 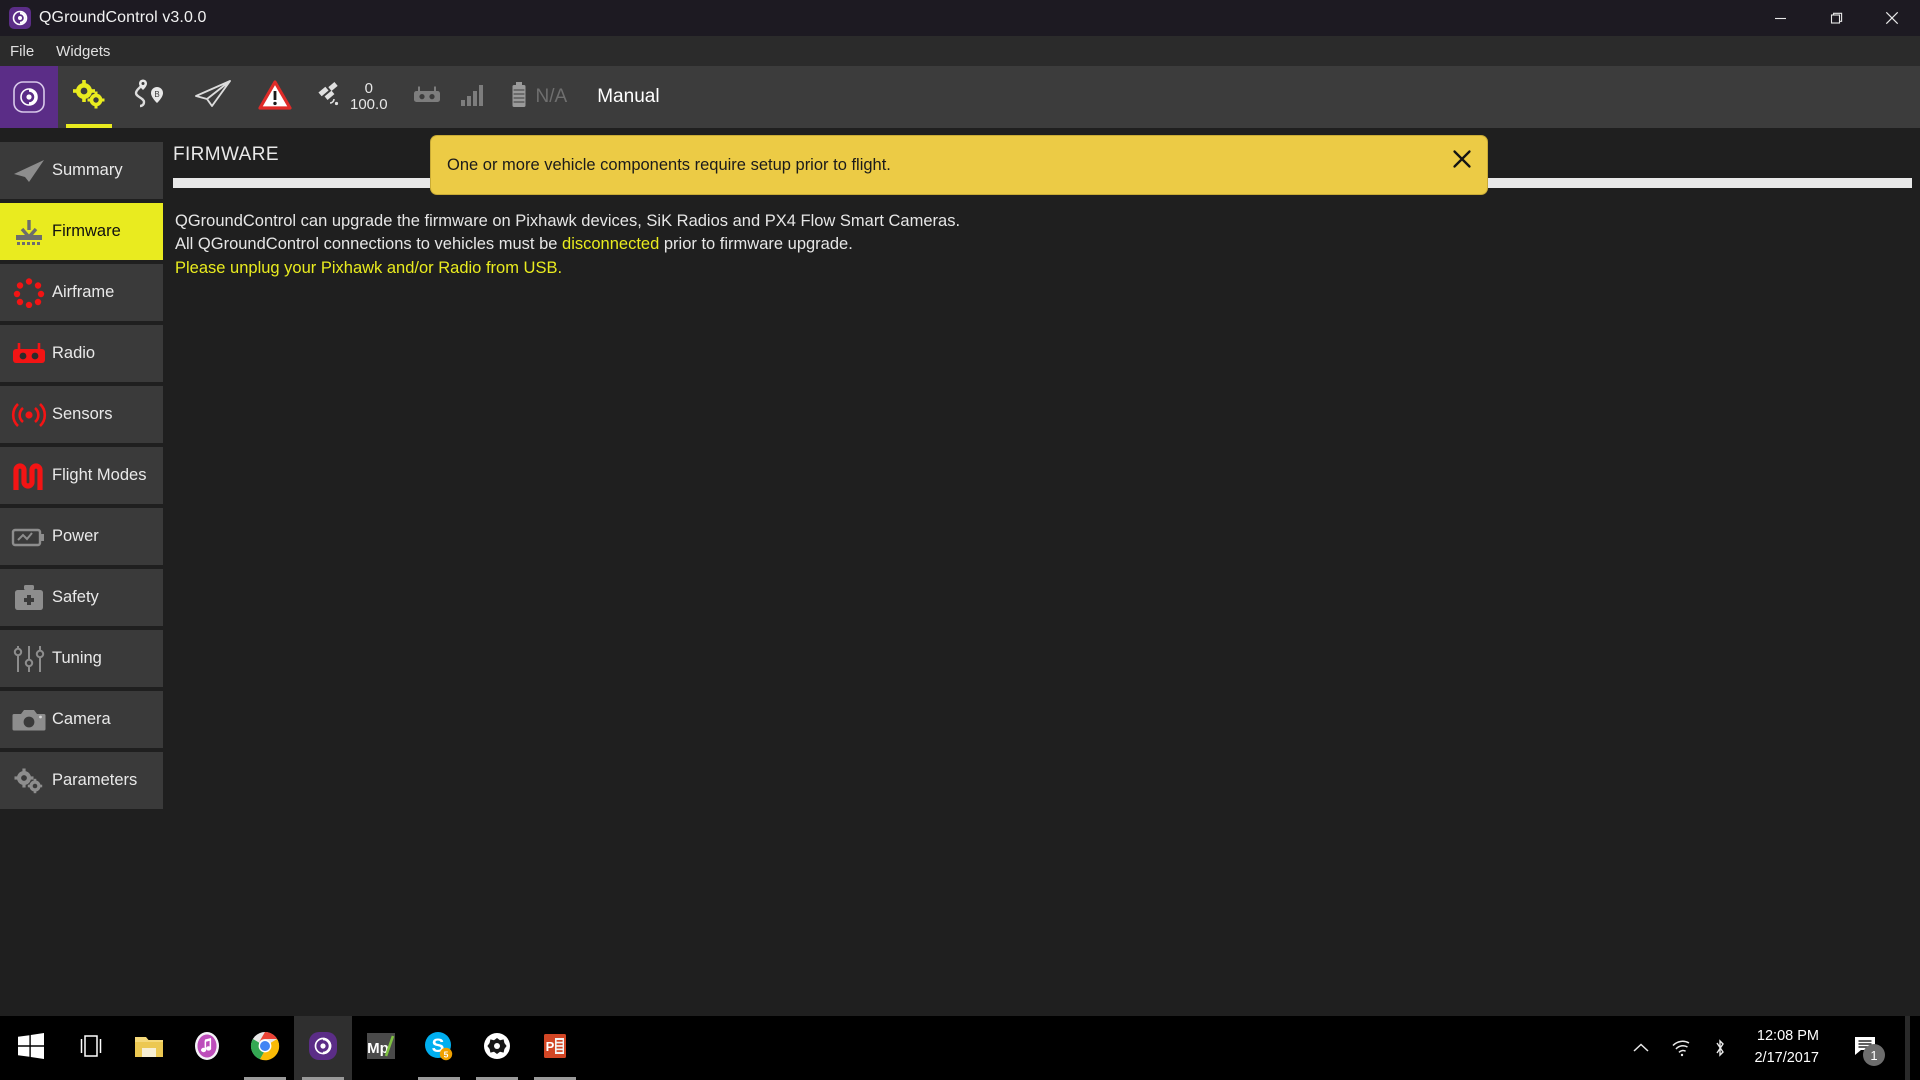 What do you see at coordinates (551, 96) in the screenshot?
I see `battery-value: N/A` at bounding box center [551, 96].